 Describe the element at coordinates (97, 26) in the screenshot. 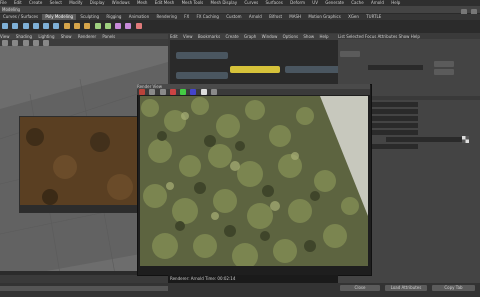

I see `merge-icon` at that location.